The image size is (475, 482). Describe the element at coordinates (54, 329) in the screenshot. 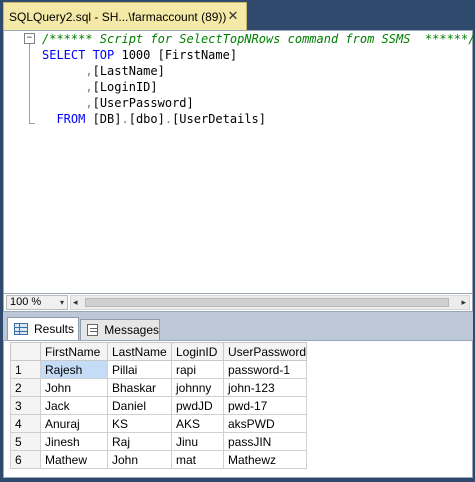

I see `tab-results-label: Results` at that location.